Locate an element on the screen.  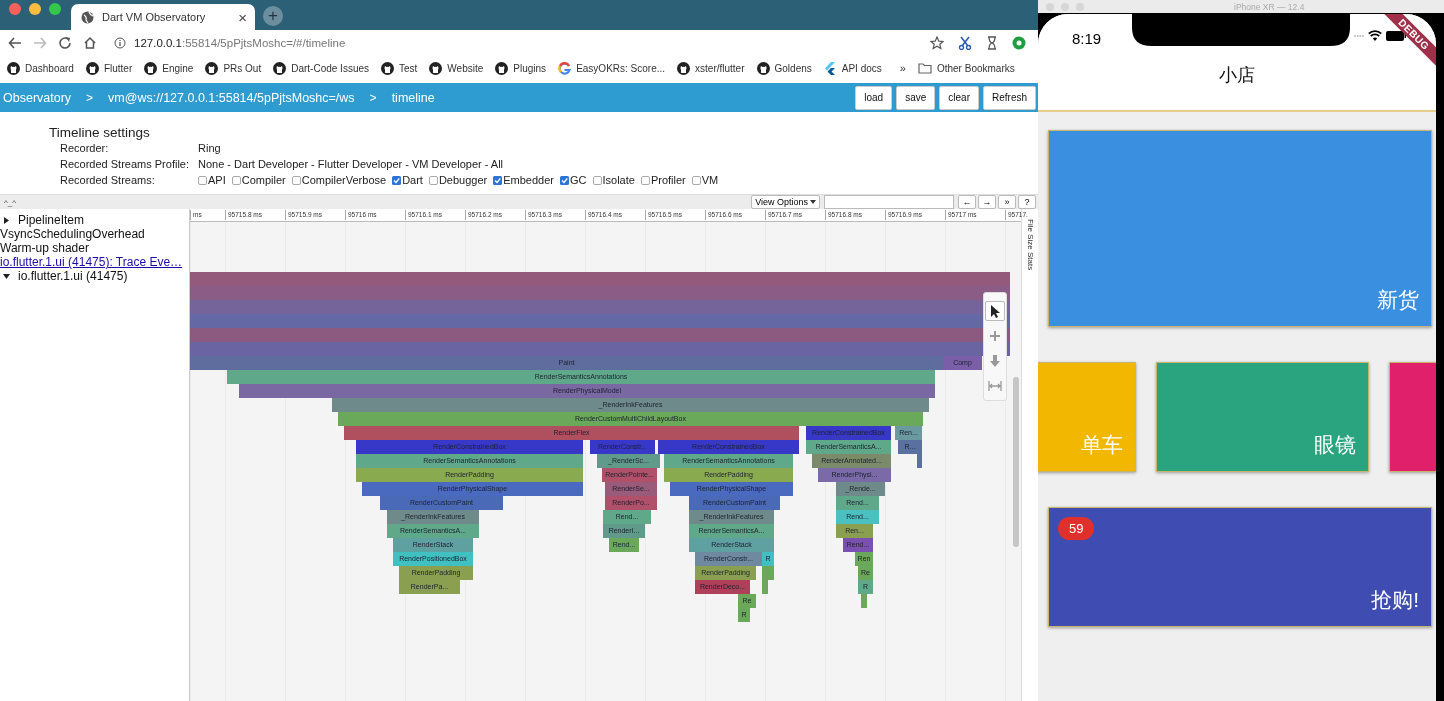
tile-label: 眼镜 is located at coordinates (1335, 445).